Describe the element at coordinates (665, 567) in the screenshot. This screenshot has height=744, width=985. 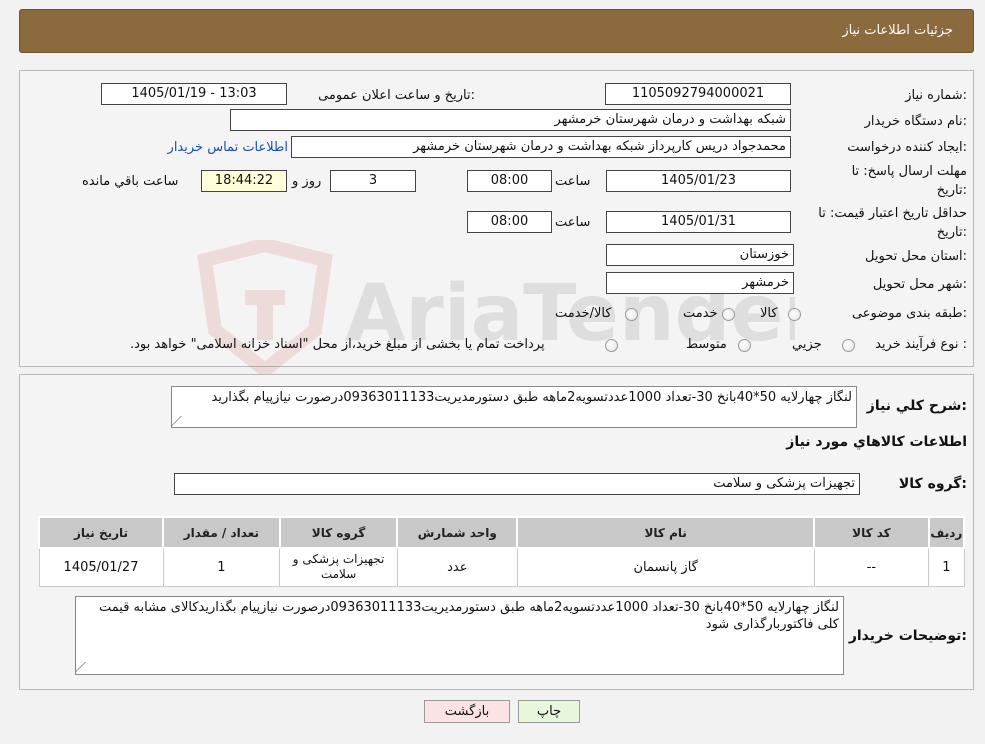
I see `cell-item-name: گاز پانسمان` at that location.